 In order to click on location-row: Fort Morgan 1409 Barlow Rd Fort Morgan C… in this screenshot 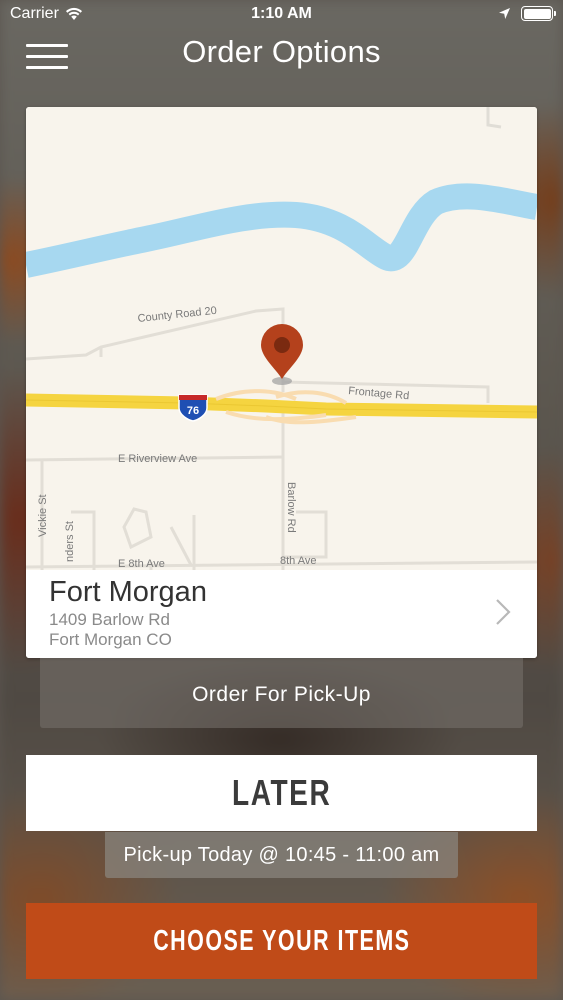, I will do `click(281, 614)`.